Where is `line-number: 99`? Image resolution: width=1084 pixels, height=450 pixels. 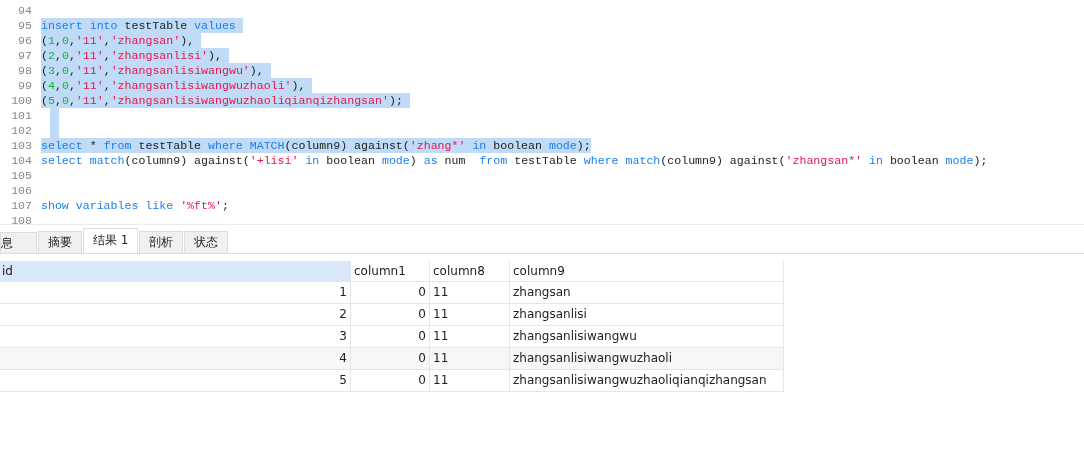
line-number: 99 is located at coordinates (24, 85).